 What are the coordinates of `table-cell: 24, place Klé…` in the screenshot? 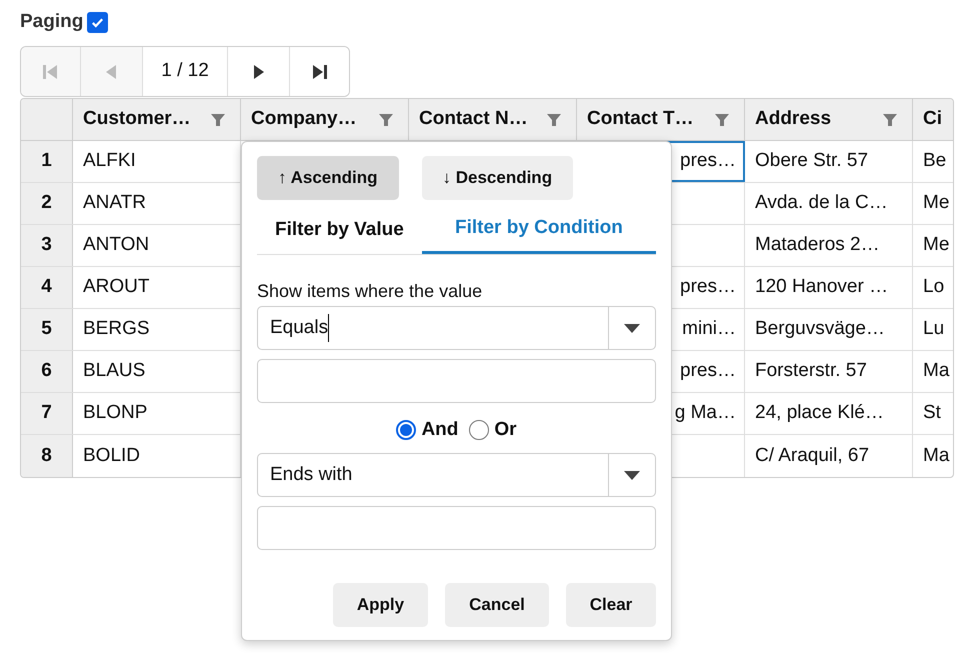 It's located at (829, 413).